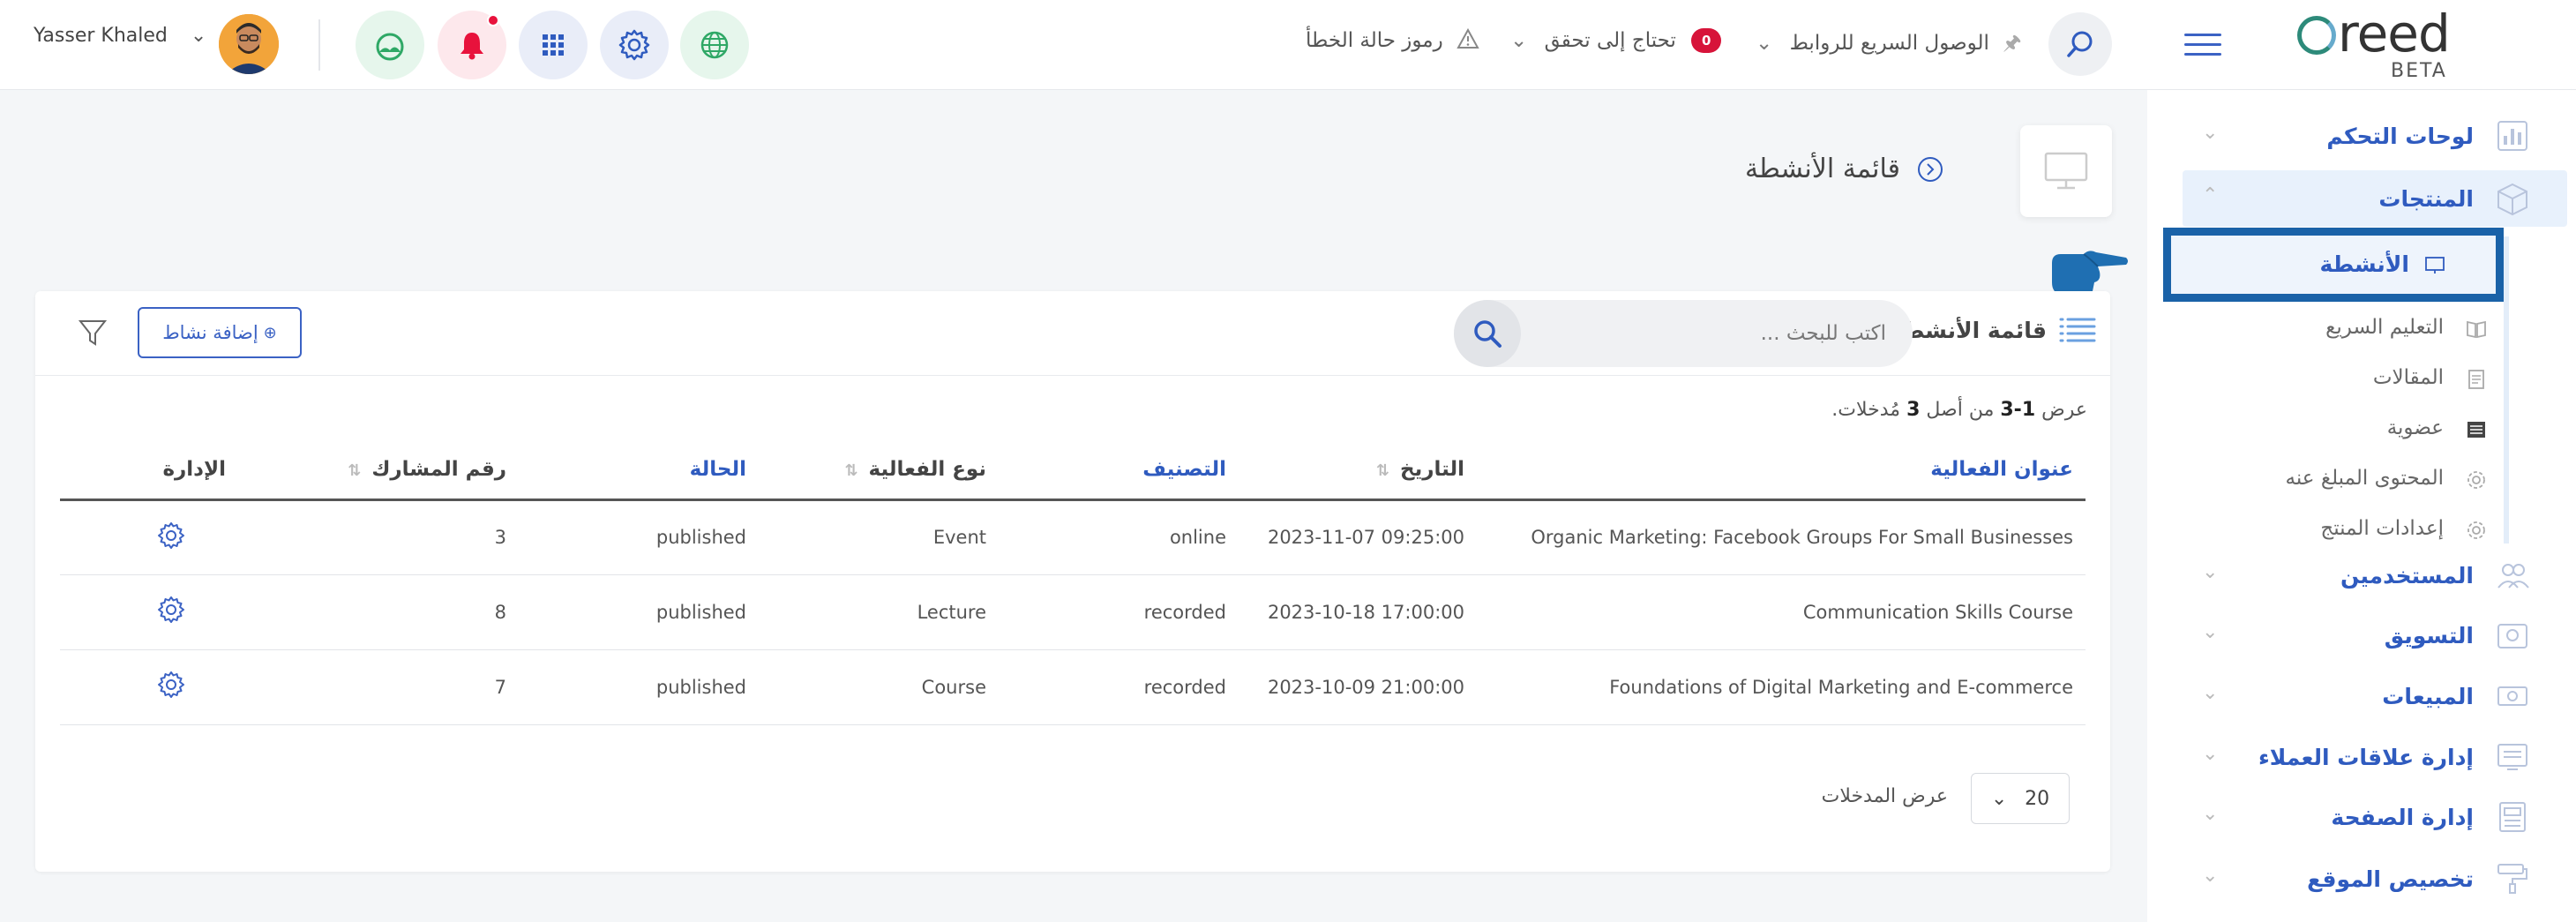  What do you see at coordinates (1710, 333) in the screenshot?
I see `search-input` at bounding box center [1710, 333].